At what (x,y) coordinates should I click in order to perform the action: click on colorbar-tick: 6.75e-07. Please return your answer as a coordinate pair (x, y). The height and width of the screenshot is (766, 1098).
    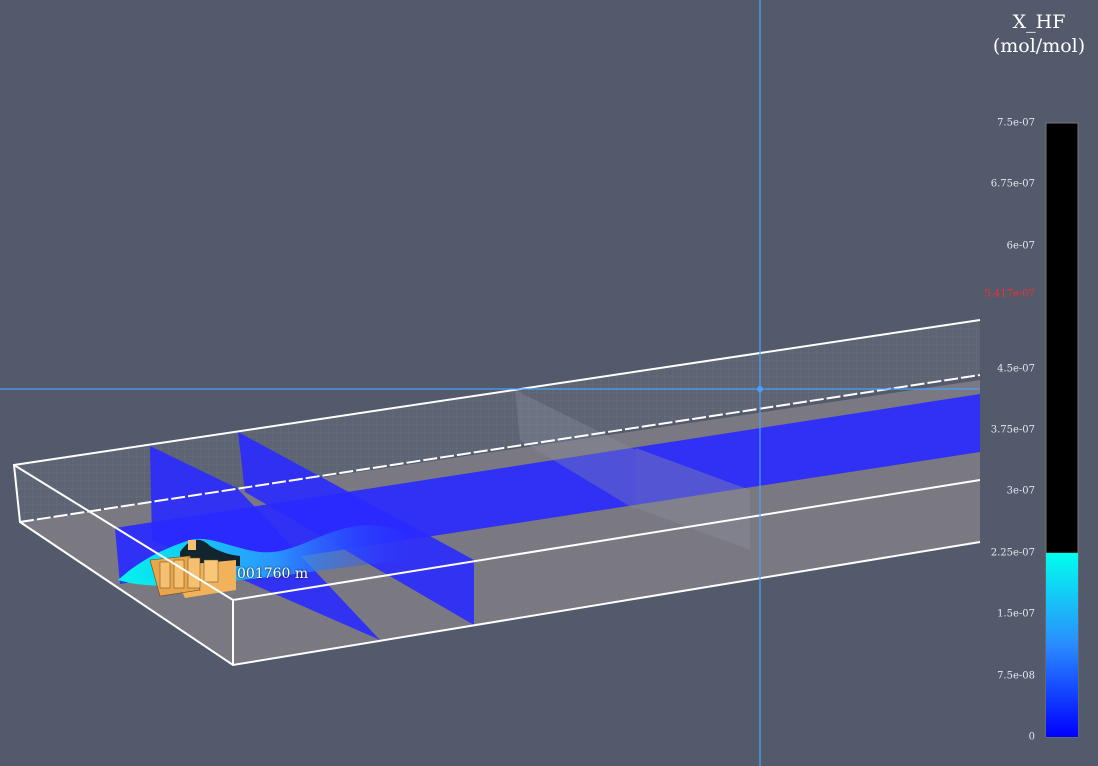
    Looking at the image, I should click on (1012, 184).